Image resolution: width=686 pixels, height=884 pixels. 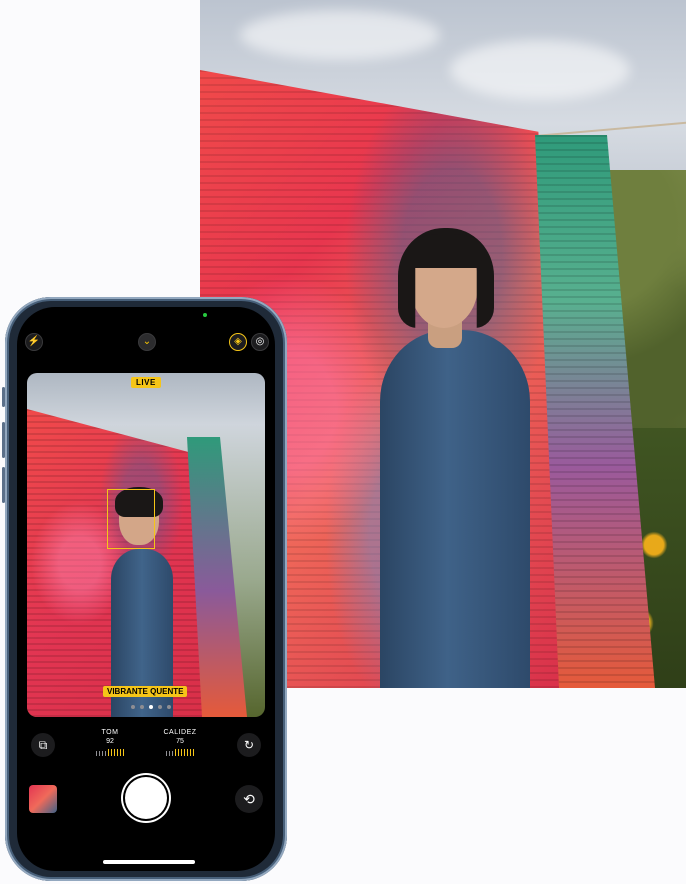 I want to click on viewfinder: LIVE VIBRANTE QUENTE, so click(x=146, y=545).